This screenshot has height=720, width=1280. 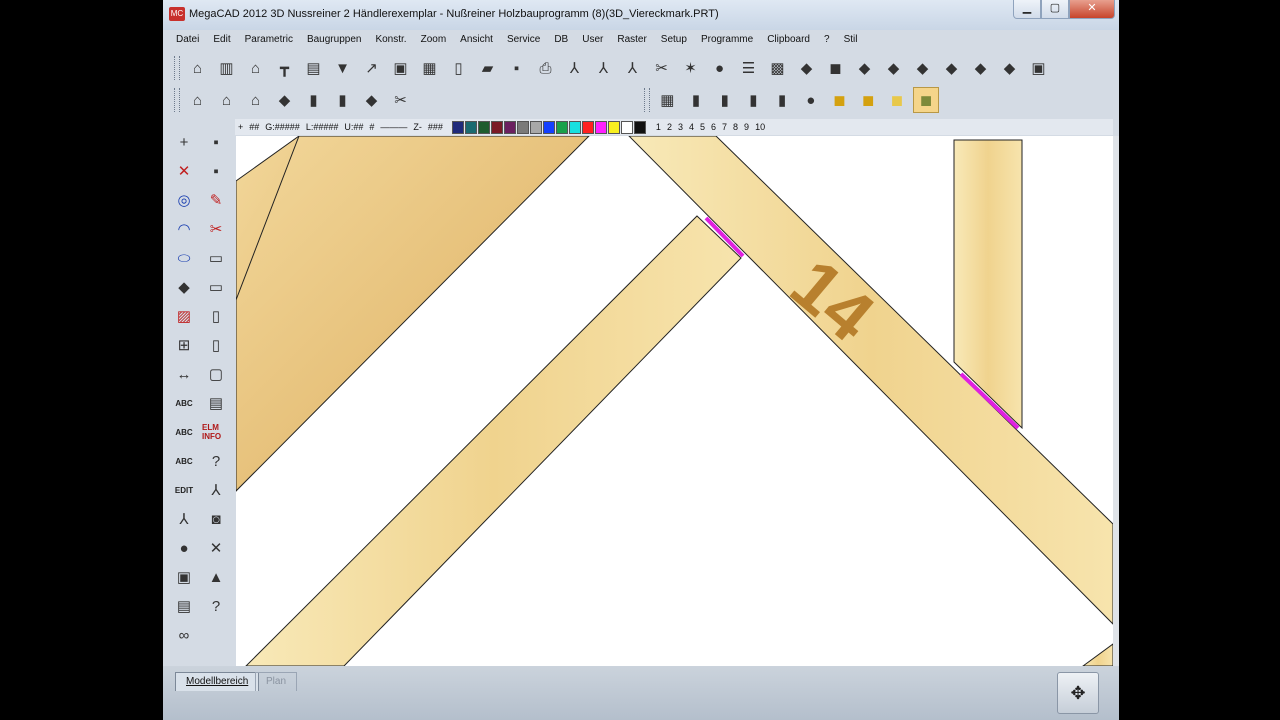 I want to click on axes-color-icon: ⅄, so click(x=603, y=68).